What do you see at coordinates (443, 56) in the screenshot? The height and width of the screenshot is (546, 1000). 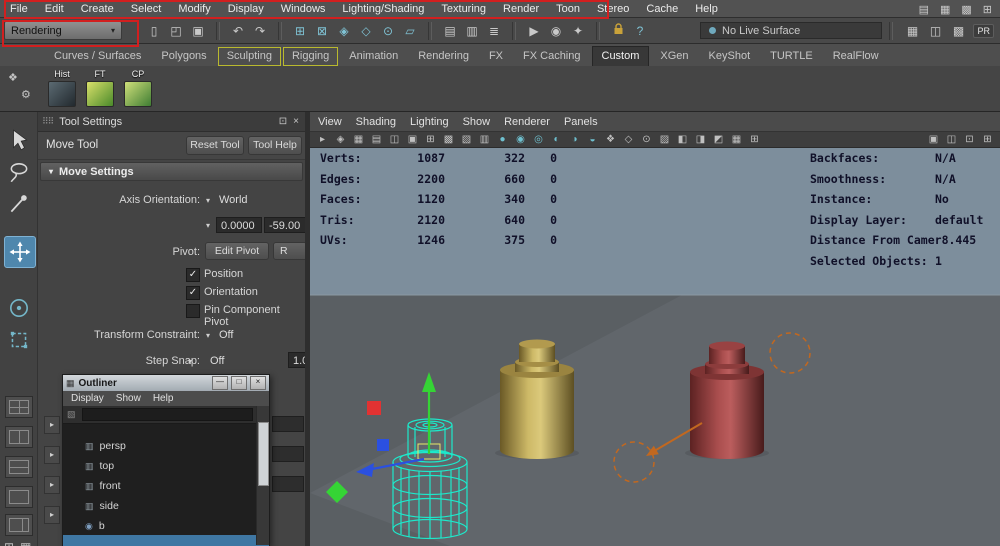 I see `shelf-tab-rendering: Rendering` at bounding box center [443, 56].